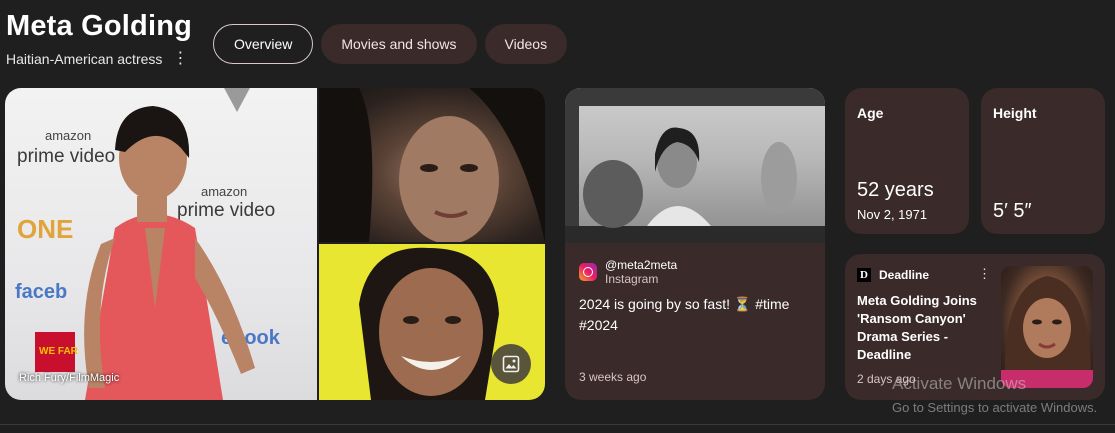 Image resolution: width=1115 pixels, height=433 pixels. I want to click on screen-frame-top, so click(695, 97).